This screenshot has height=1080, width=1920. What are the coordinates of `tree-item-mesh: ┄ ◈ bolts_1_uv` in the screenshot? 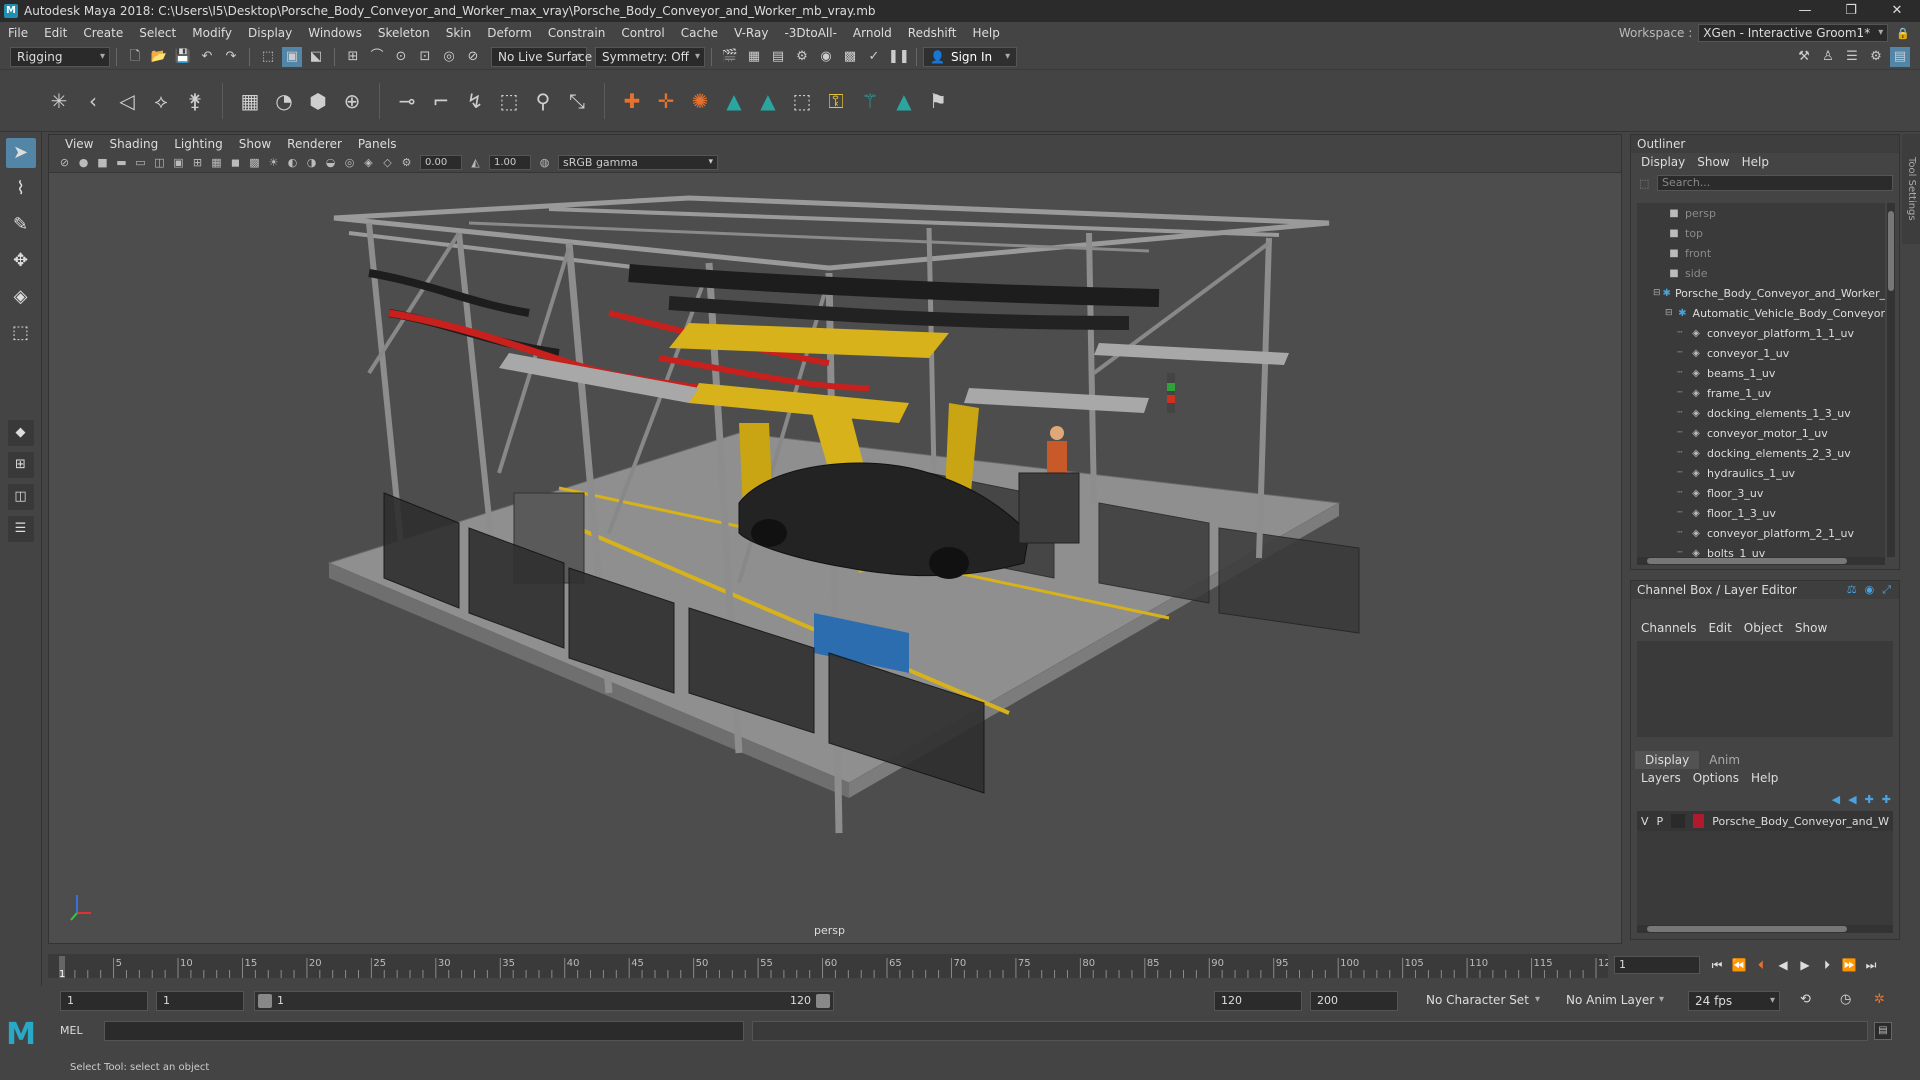 It's located at (1761, 550).